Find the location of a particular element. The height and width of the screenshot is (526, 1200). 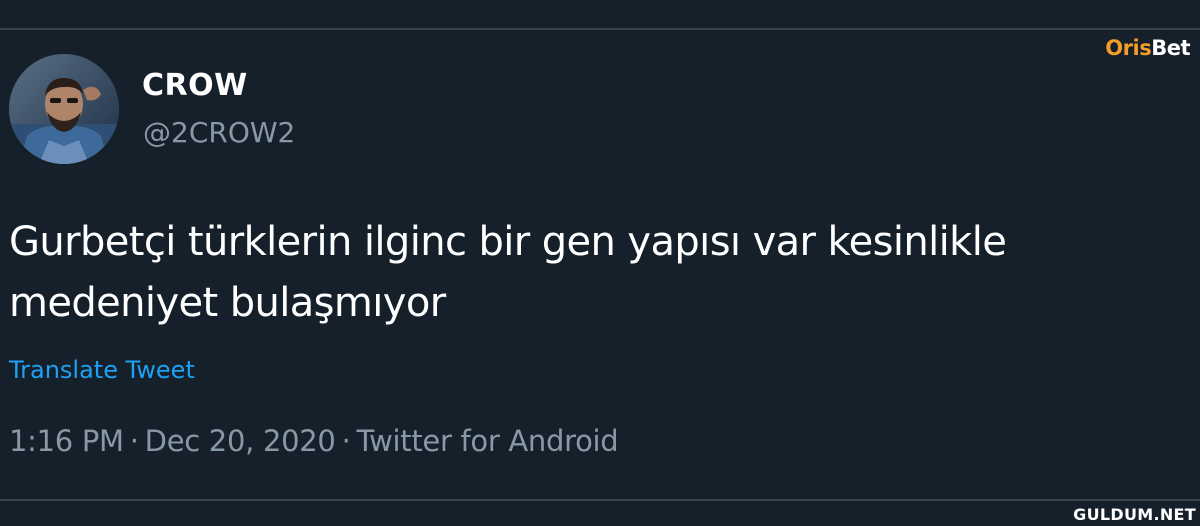

top-divider is located at coordinates (600, 29).